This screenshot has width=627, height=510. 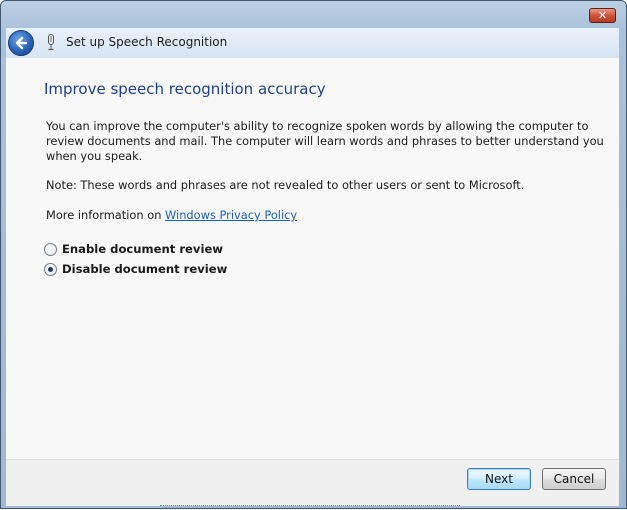 I want to click on back-arrow-icon, so click(x=21, y=43).